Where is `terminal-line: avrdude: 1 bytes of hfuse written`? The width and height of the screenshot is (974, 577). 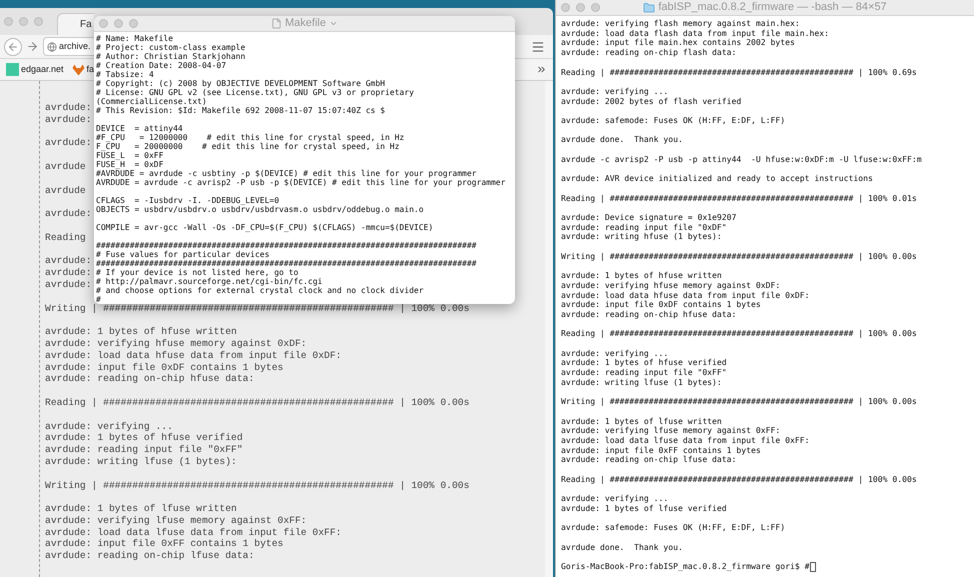 terminal-line: avrdude: 1 bytes of hfuse written is located at coordinates (641, 276).